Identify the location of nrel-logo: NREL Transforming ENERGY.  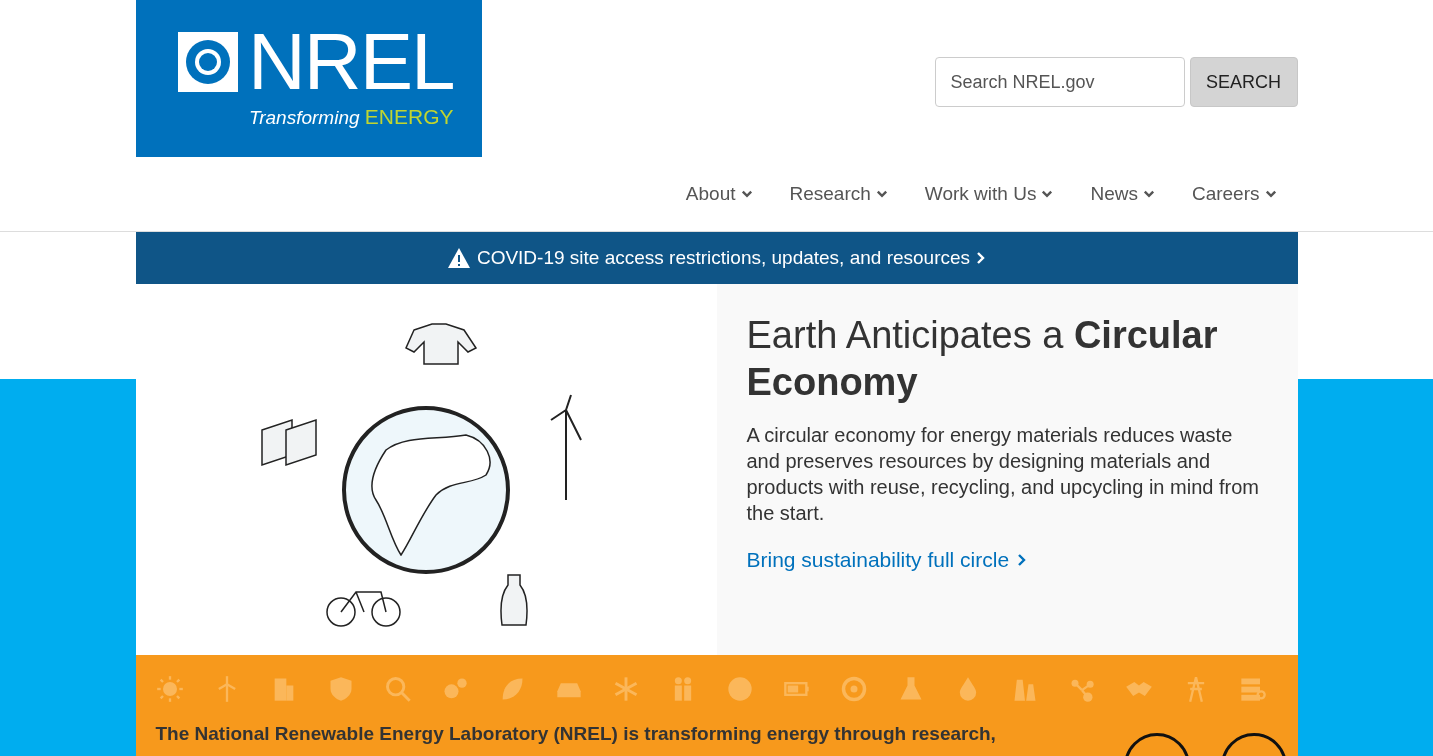
(308, 78).